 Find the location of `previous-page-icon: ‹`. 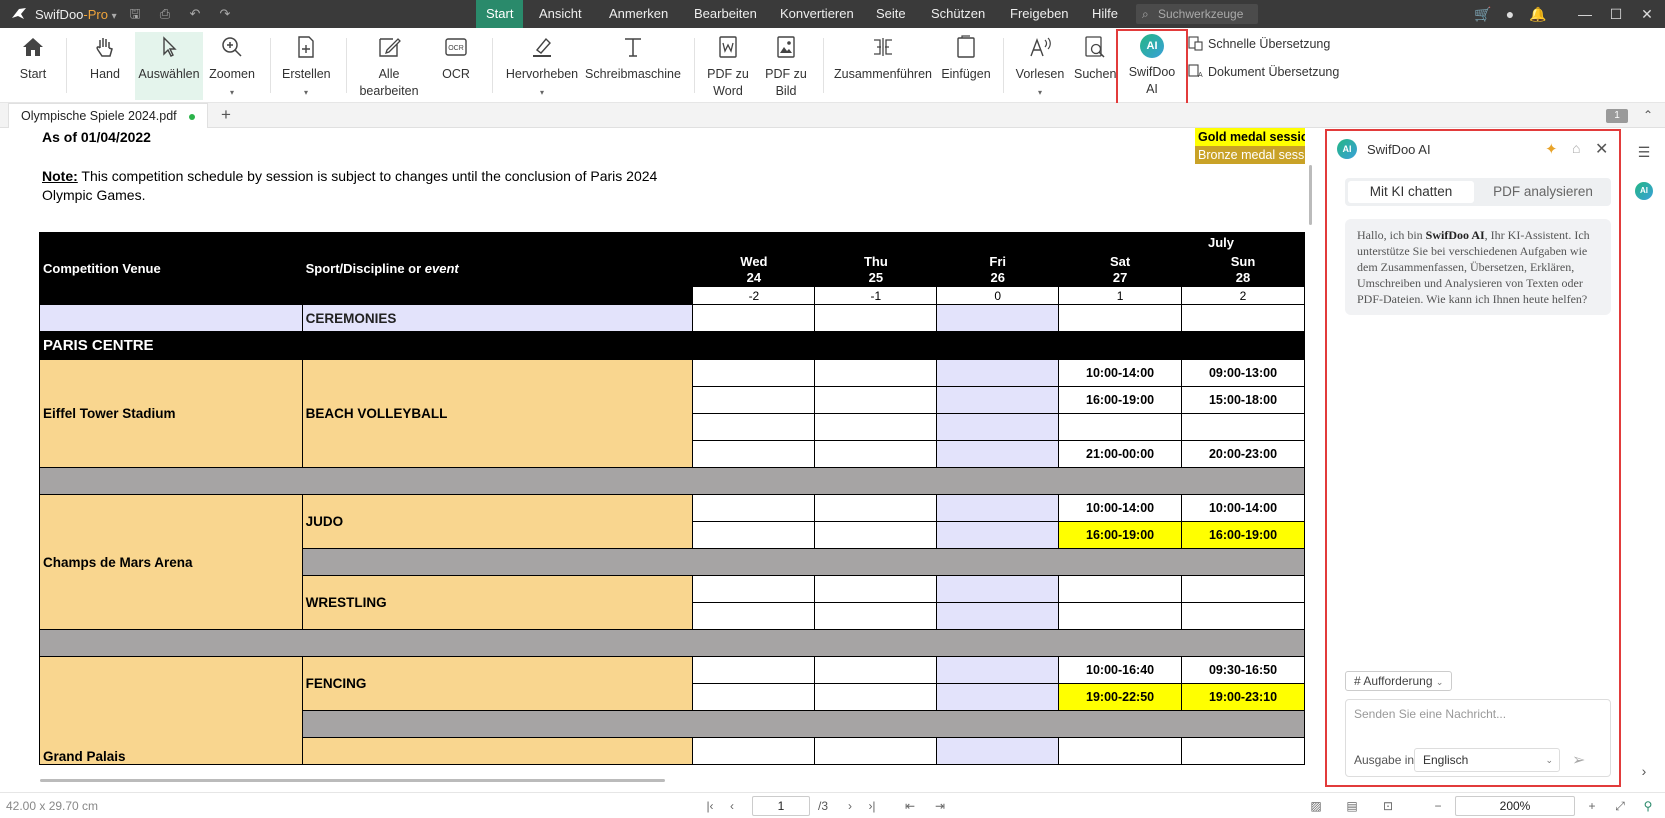

previous-page-icon: ‹ is located at coordinates (732, 806).